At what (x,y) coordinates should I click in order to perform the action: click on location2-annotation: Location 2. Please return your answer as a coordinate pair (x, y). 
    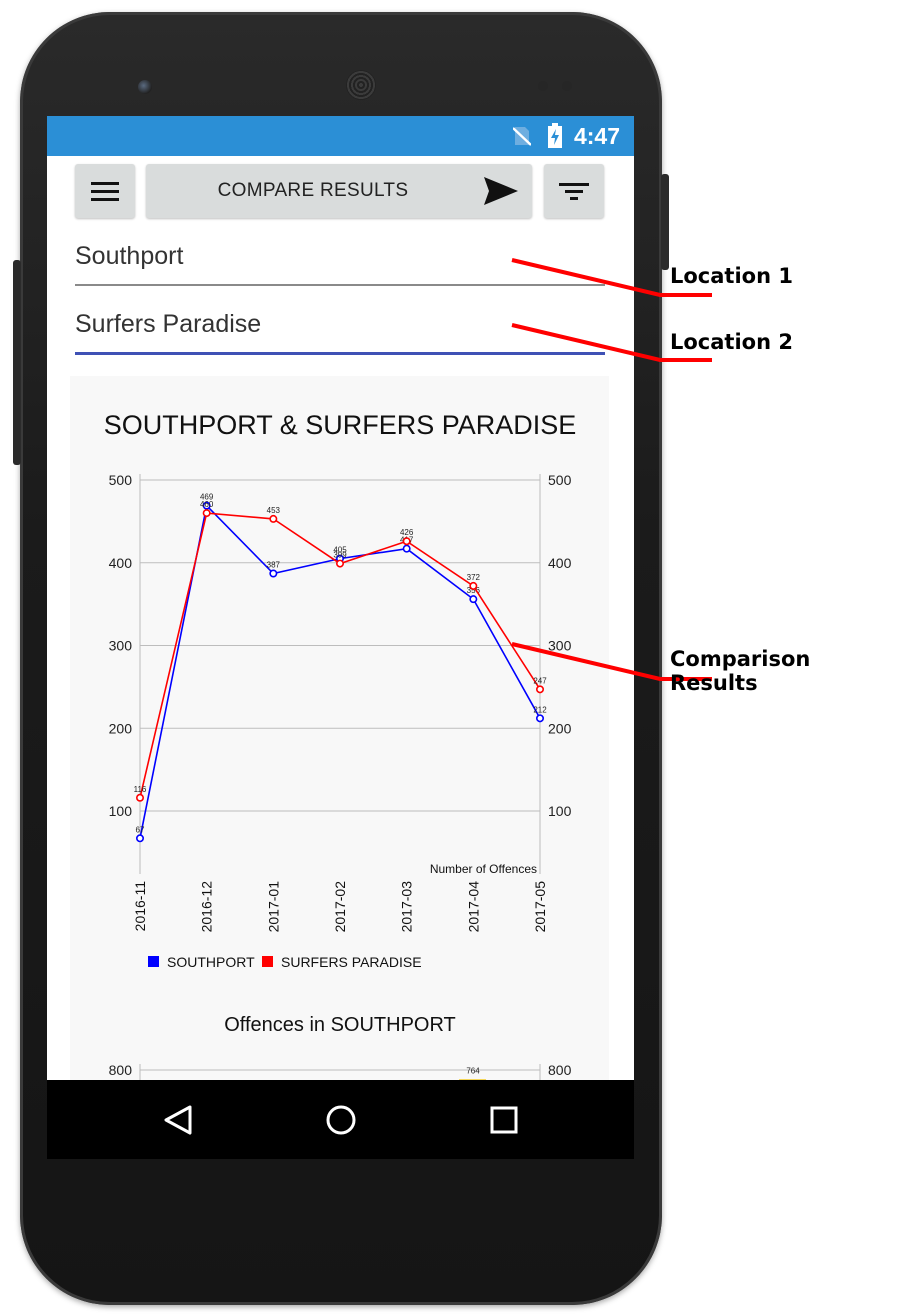
    Looking at the image, I should click on (731, 342).